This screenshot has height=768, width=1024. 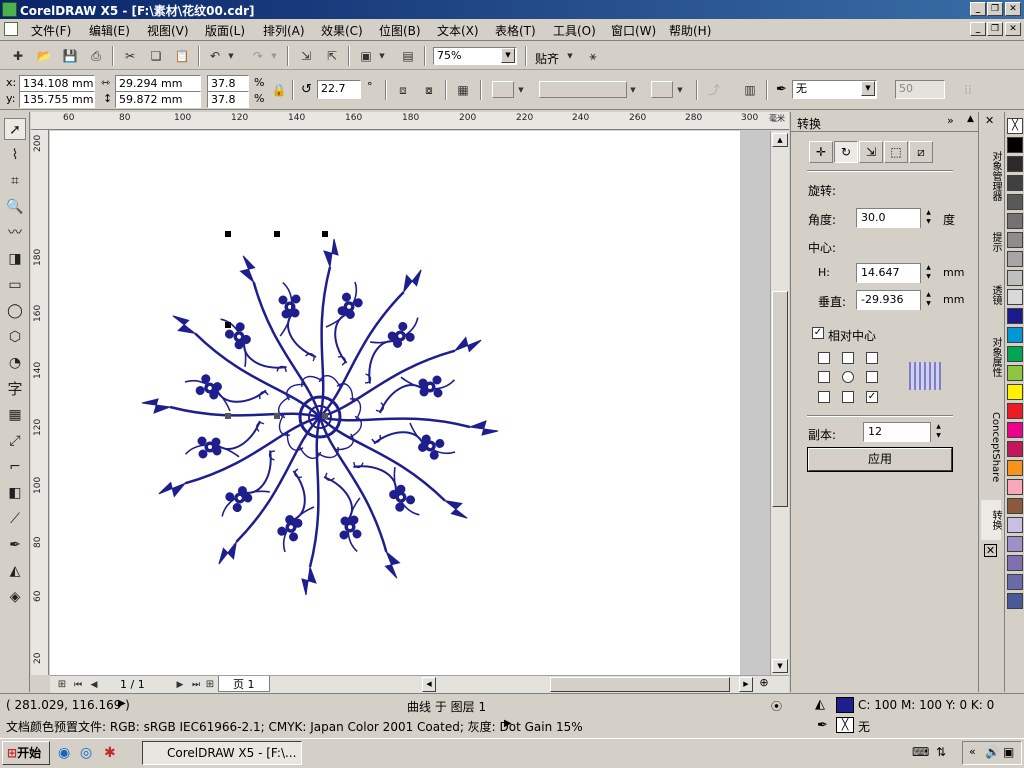 What do you see at coordinates (1013, 29) in the screenshot?
I see `doc-close-button: ✕` at bounding box center [1013, 29].